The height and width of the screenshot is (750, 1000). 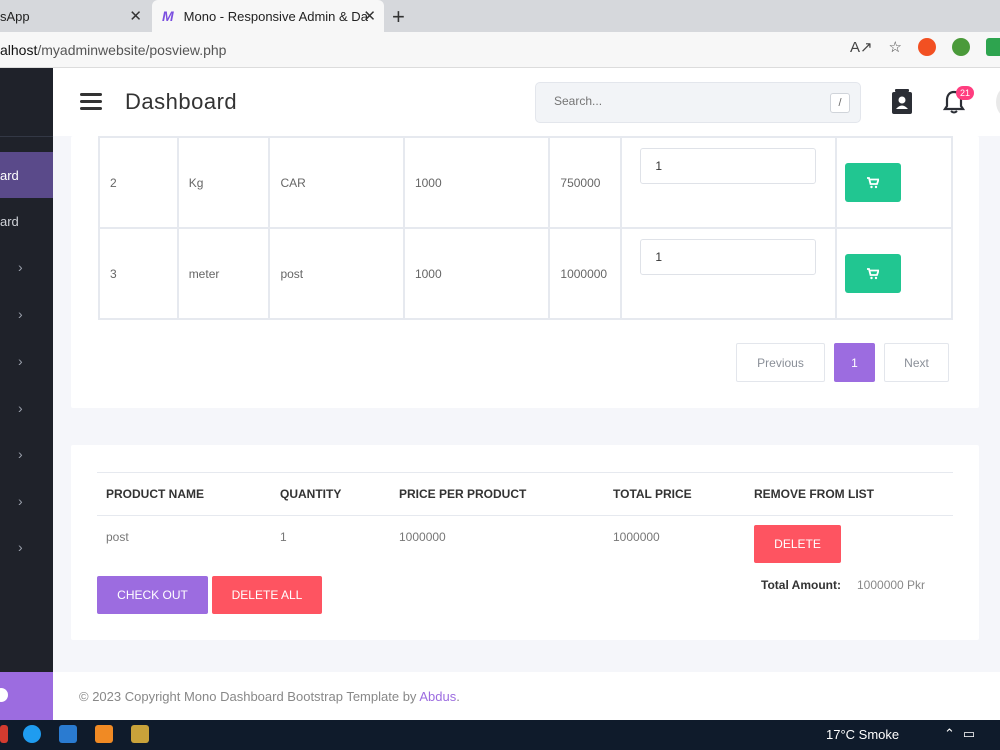 What do you see at coordinates (9, 175) in the screenshot?
I see `sidebar-item-label: ard` at bounding box center [9, 175].